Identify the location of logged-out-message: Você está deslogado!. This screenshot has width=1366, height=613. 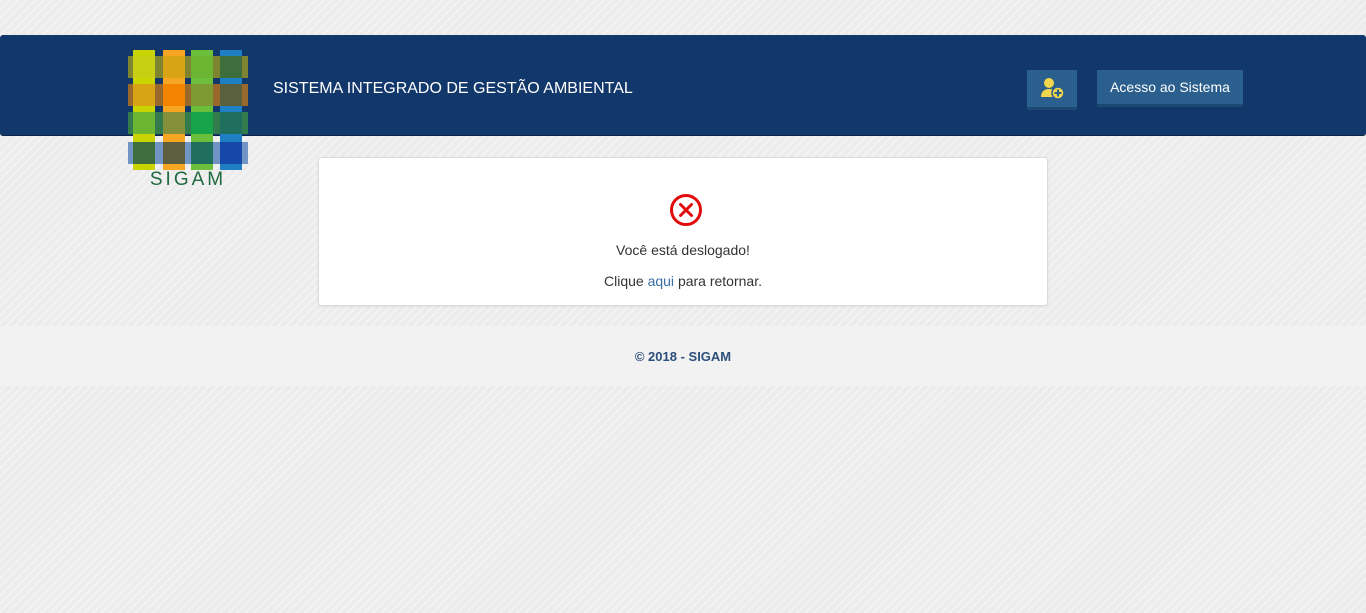
(683, 250).